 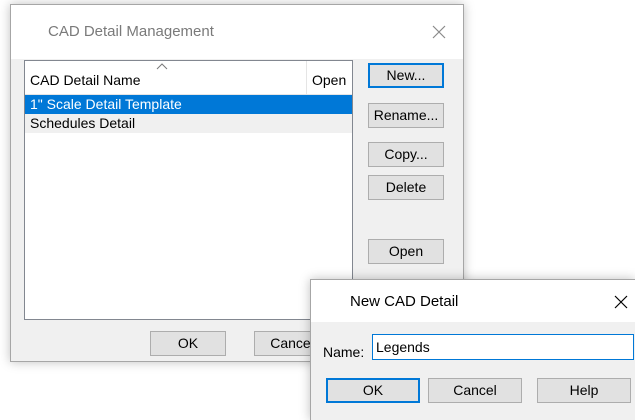 I want to click on list-item-name: Schedules Detail, so click(x=83, y=123).